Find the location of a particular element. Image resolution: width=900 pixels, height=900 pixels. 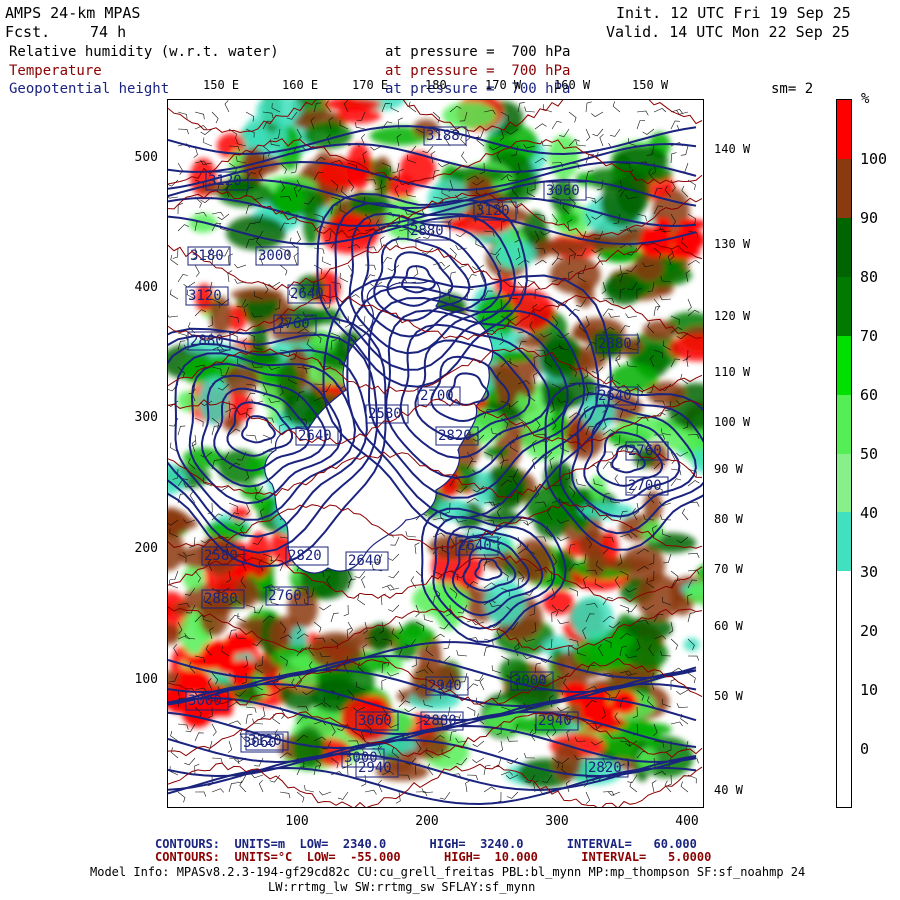

lon-right-label: 60 W is located at coordinates (728, 626).